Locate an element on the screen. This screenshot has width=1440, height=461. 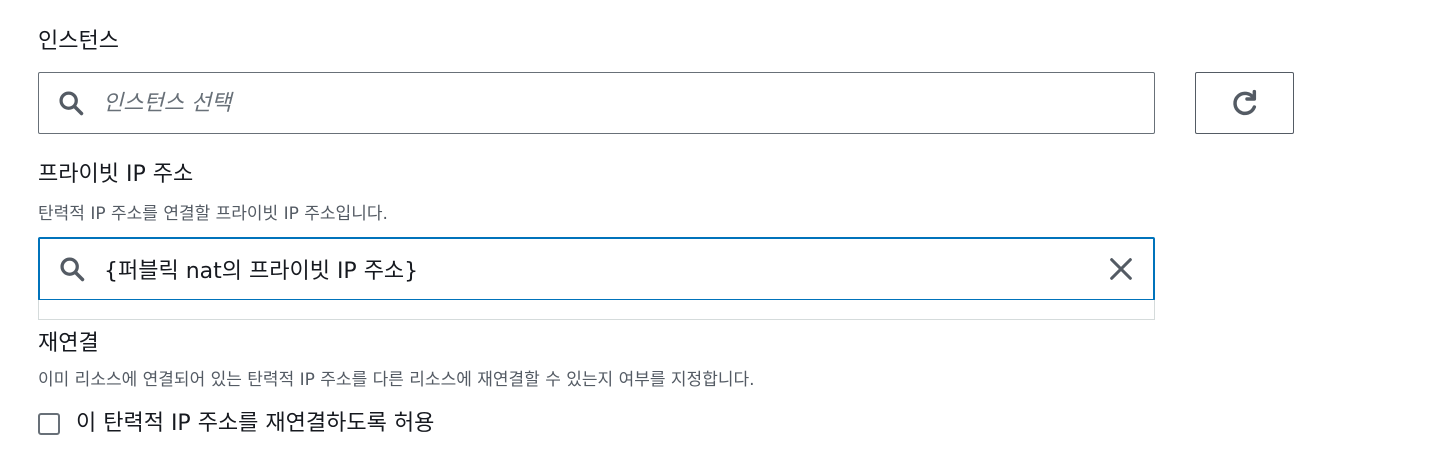
close-icon is located at coordinates (1121, 269).